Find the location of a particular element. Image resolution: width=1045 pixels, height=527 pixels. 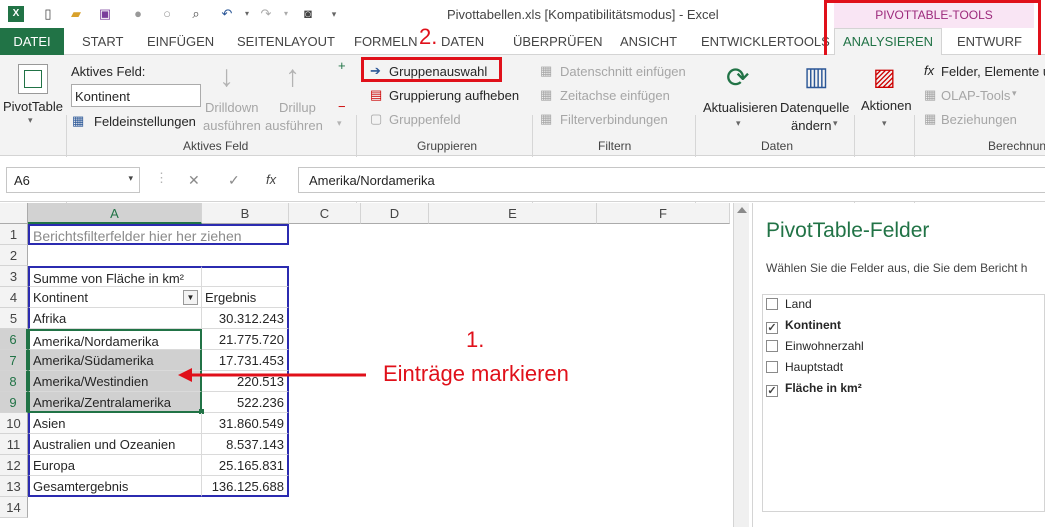

confirm-icon: ✓ is located at coordinates (234, 180).